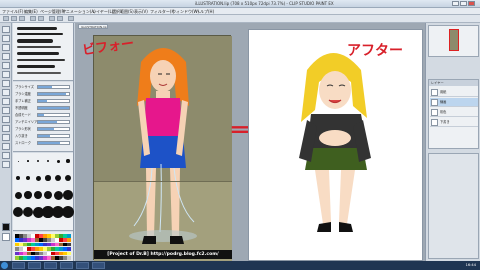  Describe the element at coordinates (93, 26) in the screenshot. I see `document-tab: ILLUSTRATION.lip` at that location.